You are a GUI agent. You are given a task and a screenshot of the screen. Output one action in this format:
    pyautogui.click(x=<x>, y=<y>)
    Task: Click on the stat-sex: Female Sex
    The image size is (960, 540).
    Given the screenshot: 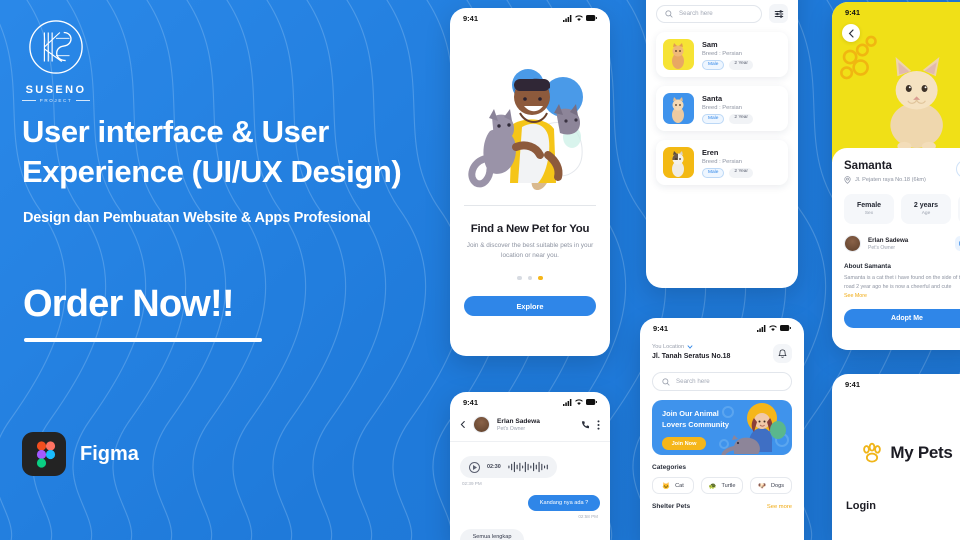 What is the action you would take?
    pyautogui.click(x=869, y=209)
    